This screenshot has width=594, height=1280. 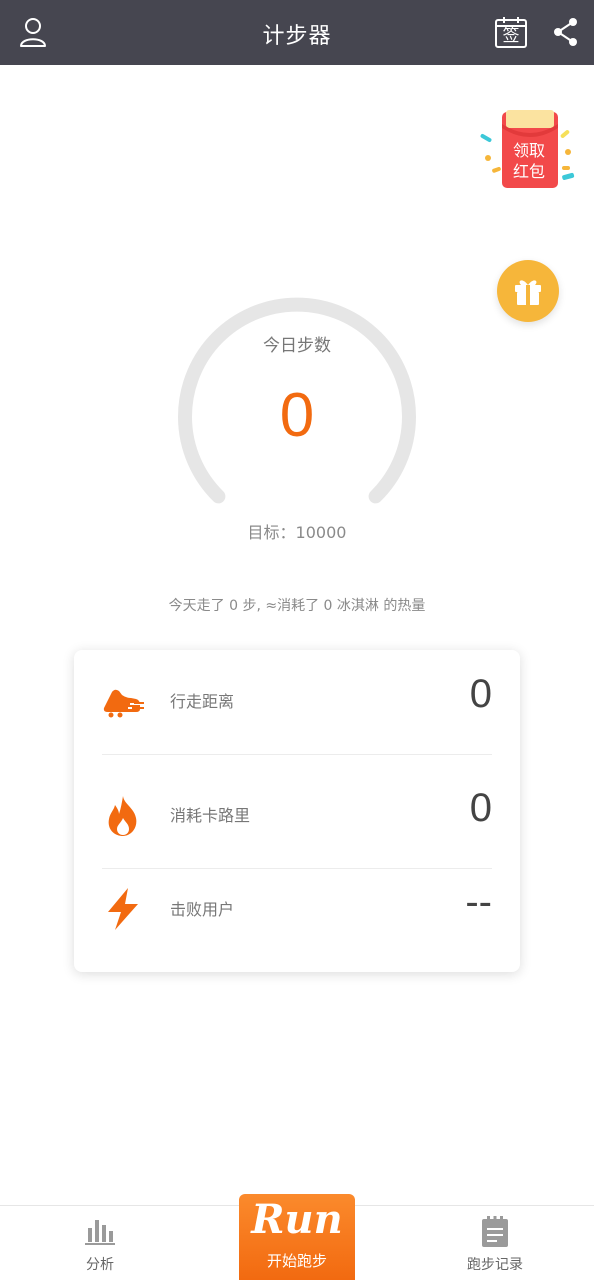 What do you see at coordinates (297, 915) in the screenshot?
I see `stat-row-rank: 击败用户 --` at bounding box center [297, 915].